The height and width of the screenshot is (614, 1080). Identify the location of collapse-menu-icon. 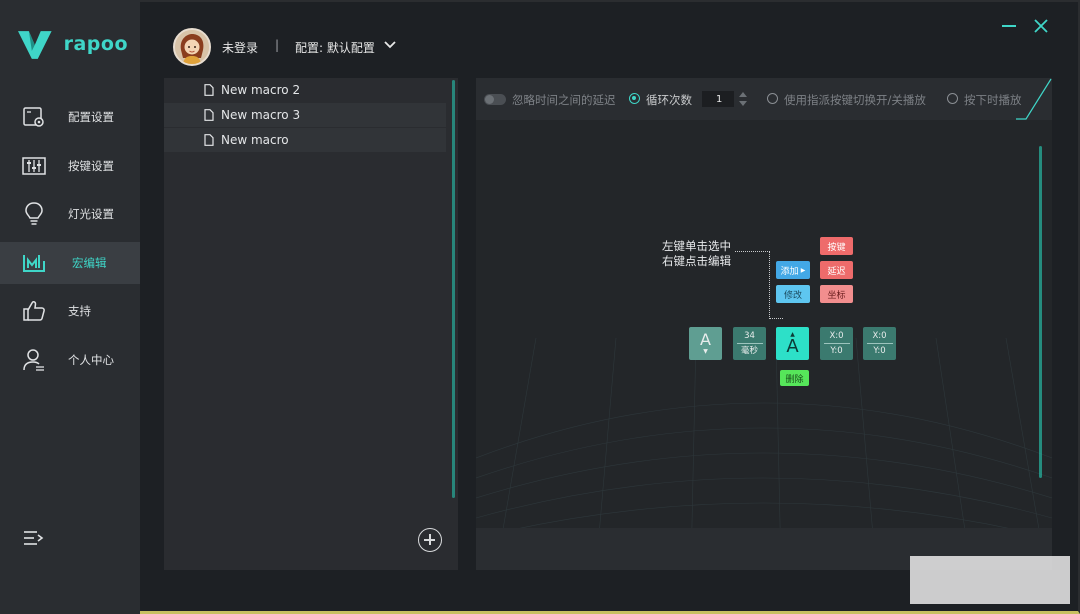
(34, 540).